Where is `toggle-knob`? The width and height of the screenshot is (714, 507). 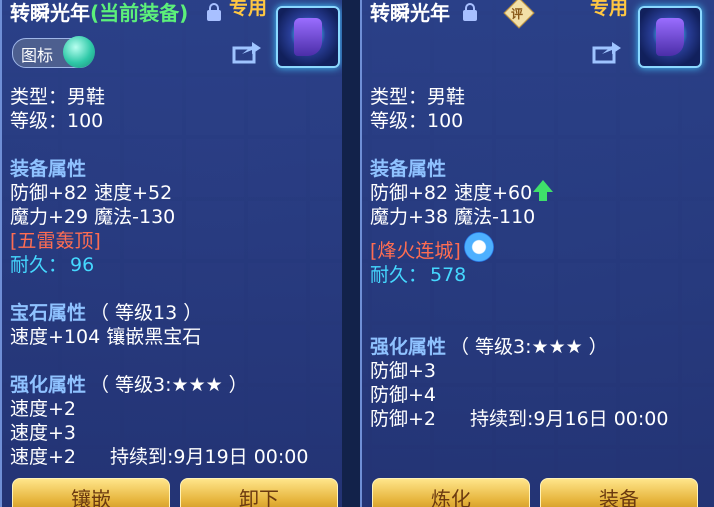
toggle-knob is located at coordinates (79, 52).